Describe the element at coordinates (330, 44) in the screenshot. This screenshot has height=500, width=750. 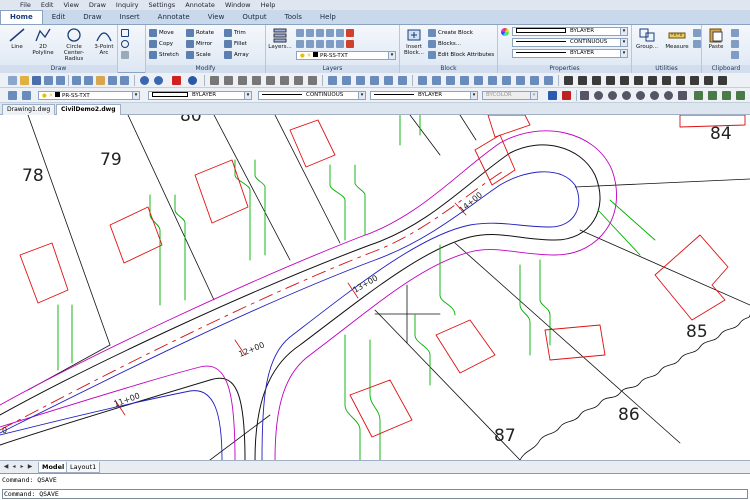
I see `layer-on-icon` at that location.